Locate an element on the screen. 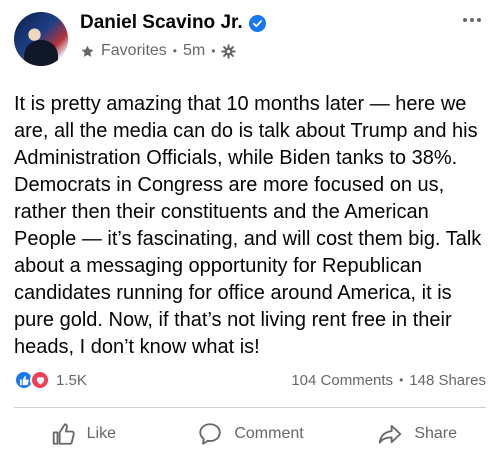 The height and width of the screenshot is (452, 500). comment-label: Comment is located at coordinates (269, 433).